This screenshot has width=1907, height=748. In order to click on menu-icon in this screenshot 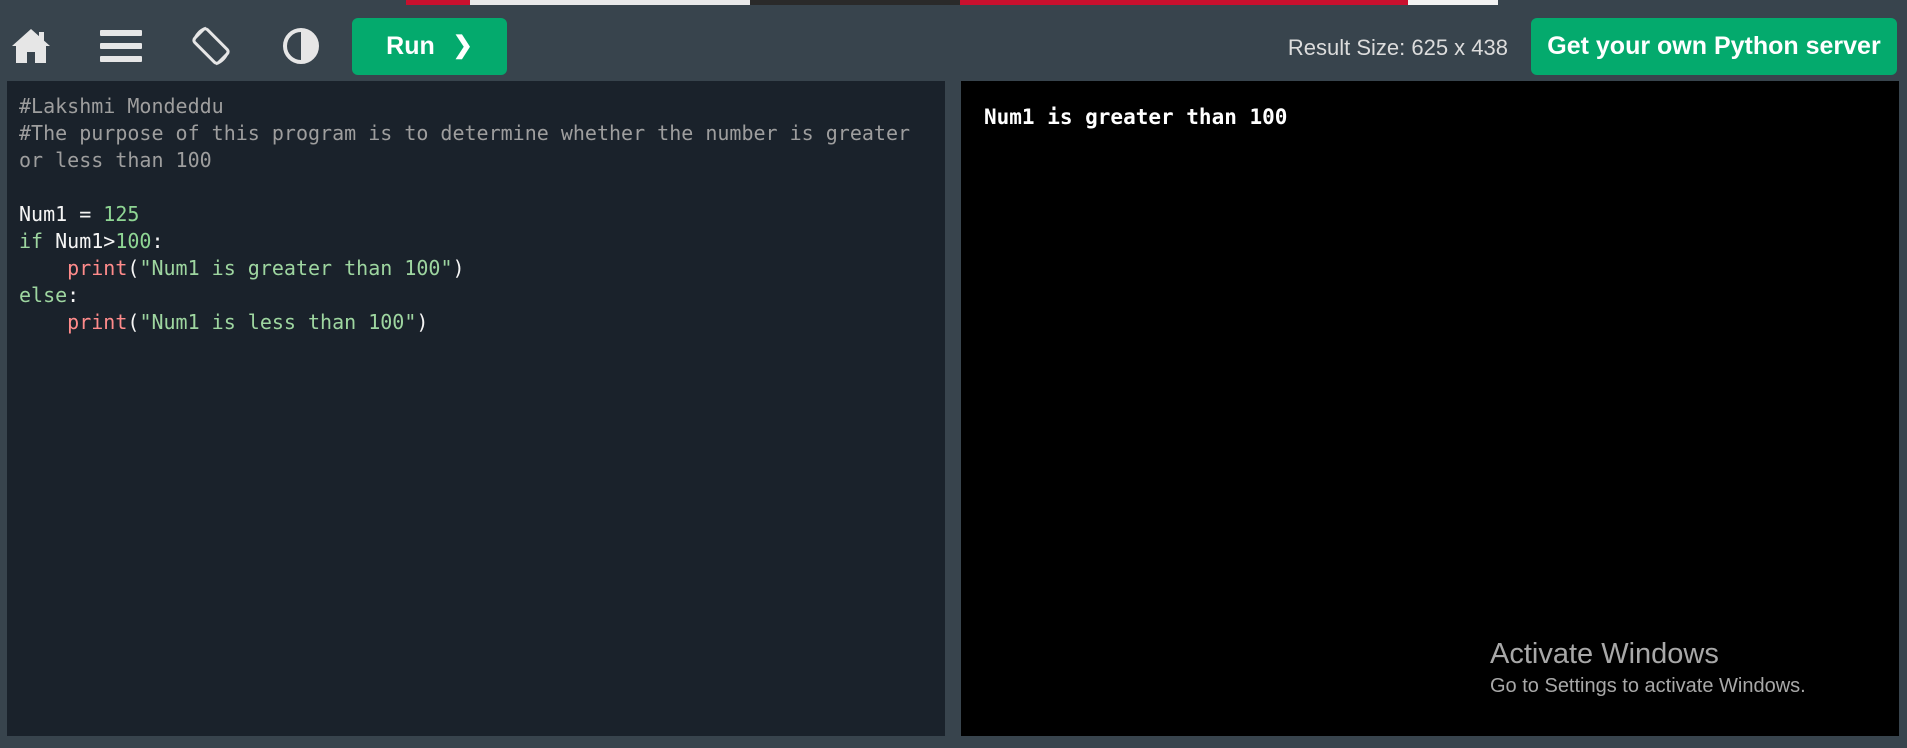, I will do `click(121, 46)`.